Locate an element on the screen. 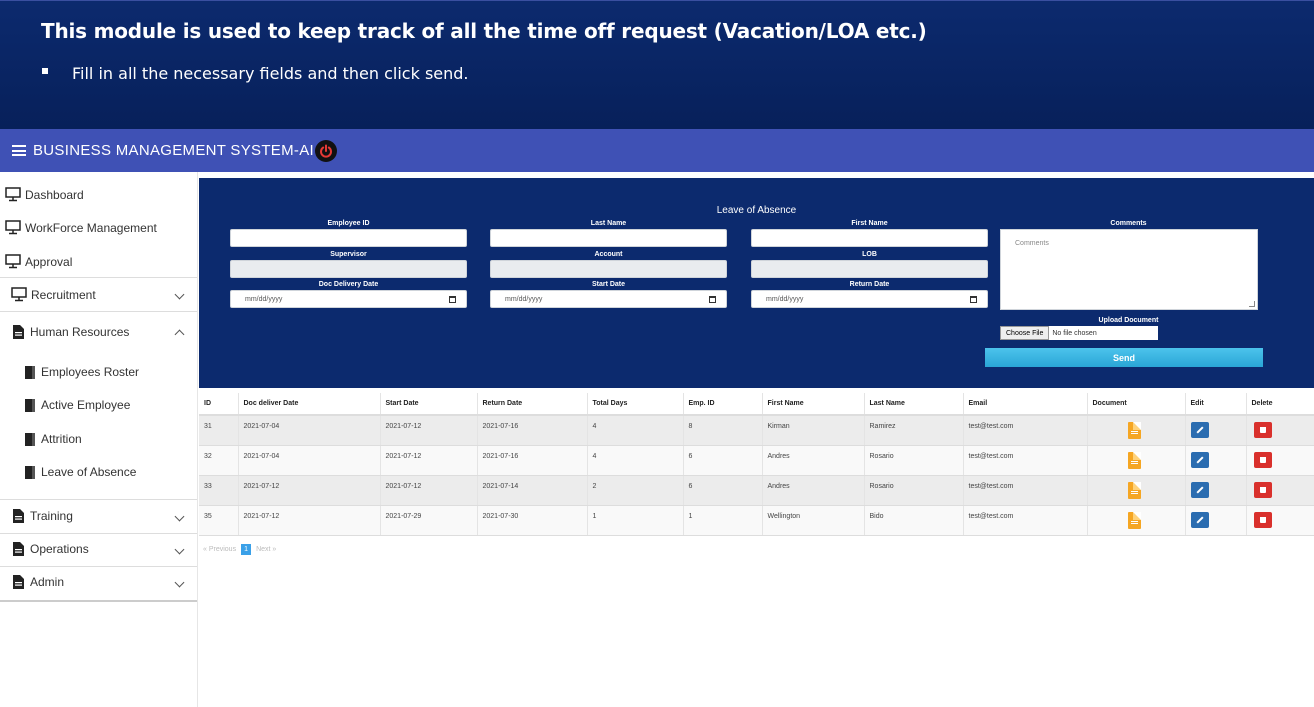 The image size is (1314, 707). employee-id-field is located at coordinates (348, 238).